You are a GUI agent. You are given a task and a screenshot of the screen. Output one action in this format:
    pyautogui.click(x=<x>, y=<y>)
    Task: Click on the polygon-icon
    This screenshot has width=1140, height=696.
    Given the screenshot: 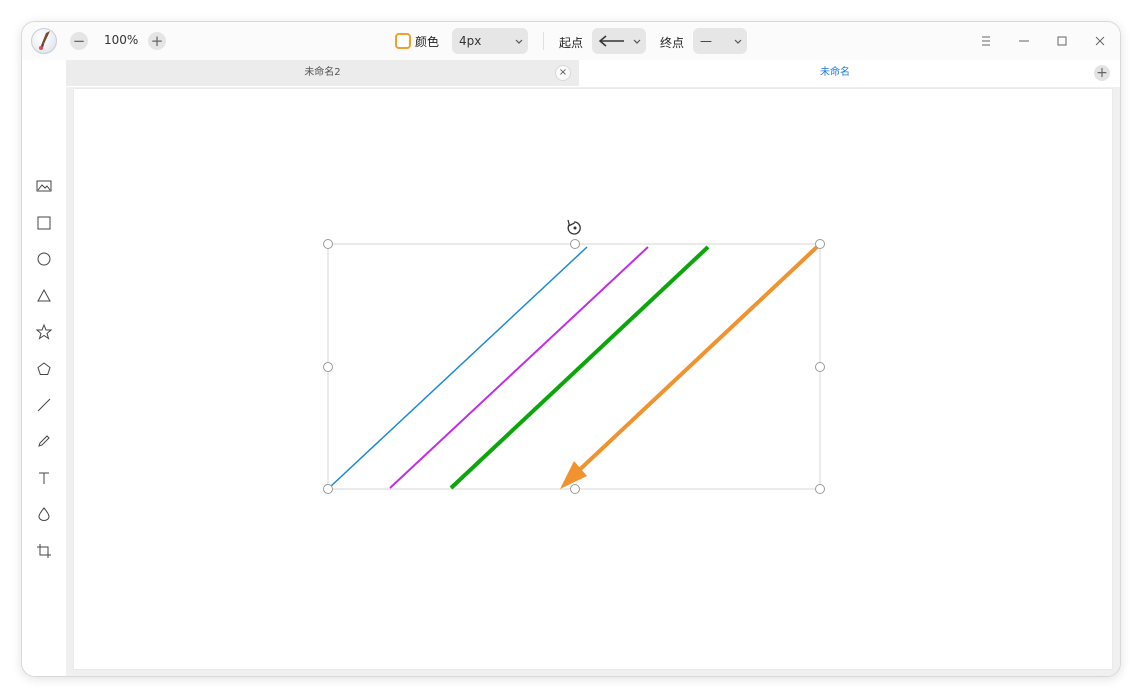 What is the action you would take?
    pyautogui.click(x=44, y=369)
    